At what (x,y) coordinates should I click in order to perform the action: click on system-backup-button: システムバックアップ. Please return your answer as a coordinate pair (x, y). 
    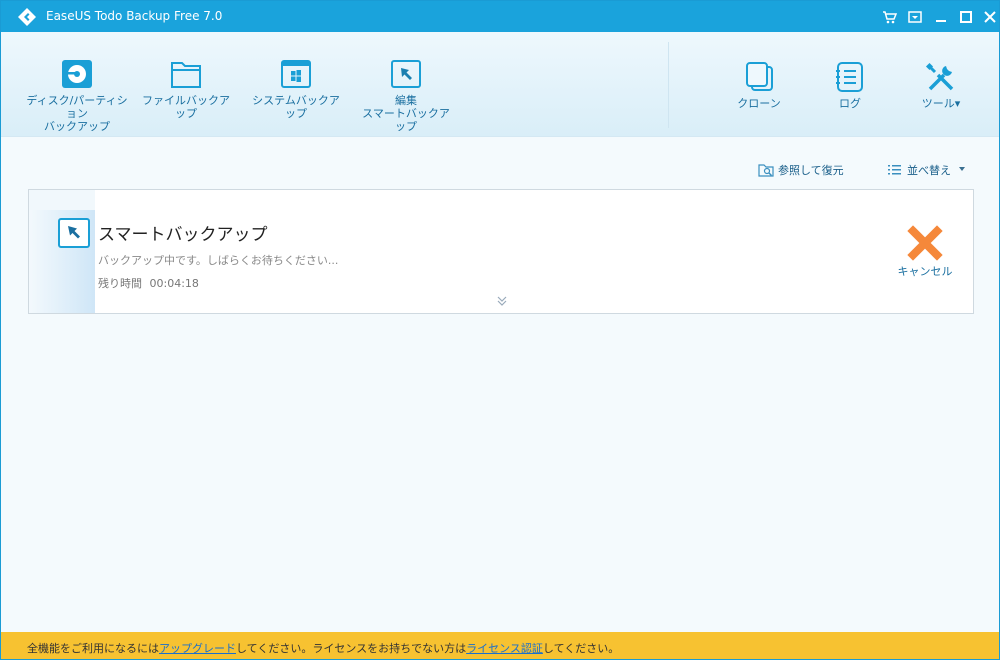
    Looking at the image, I should click on (296, 84).